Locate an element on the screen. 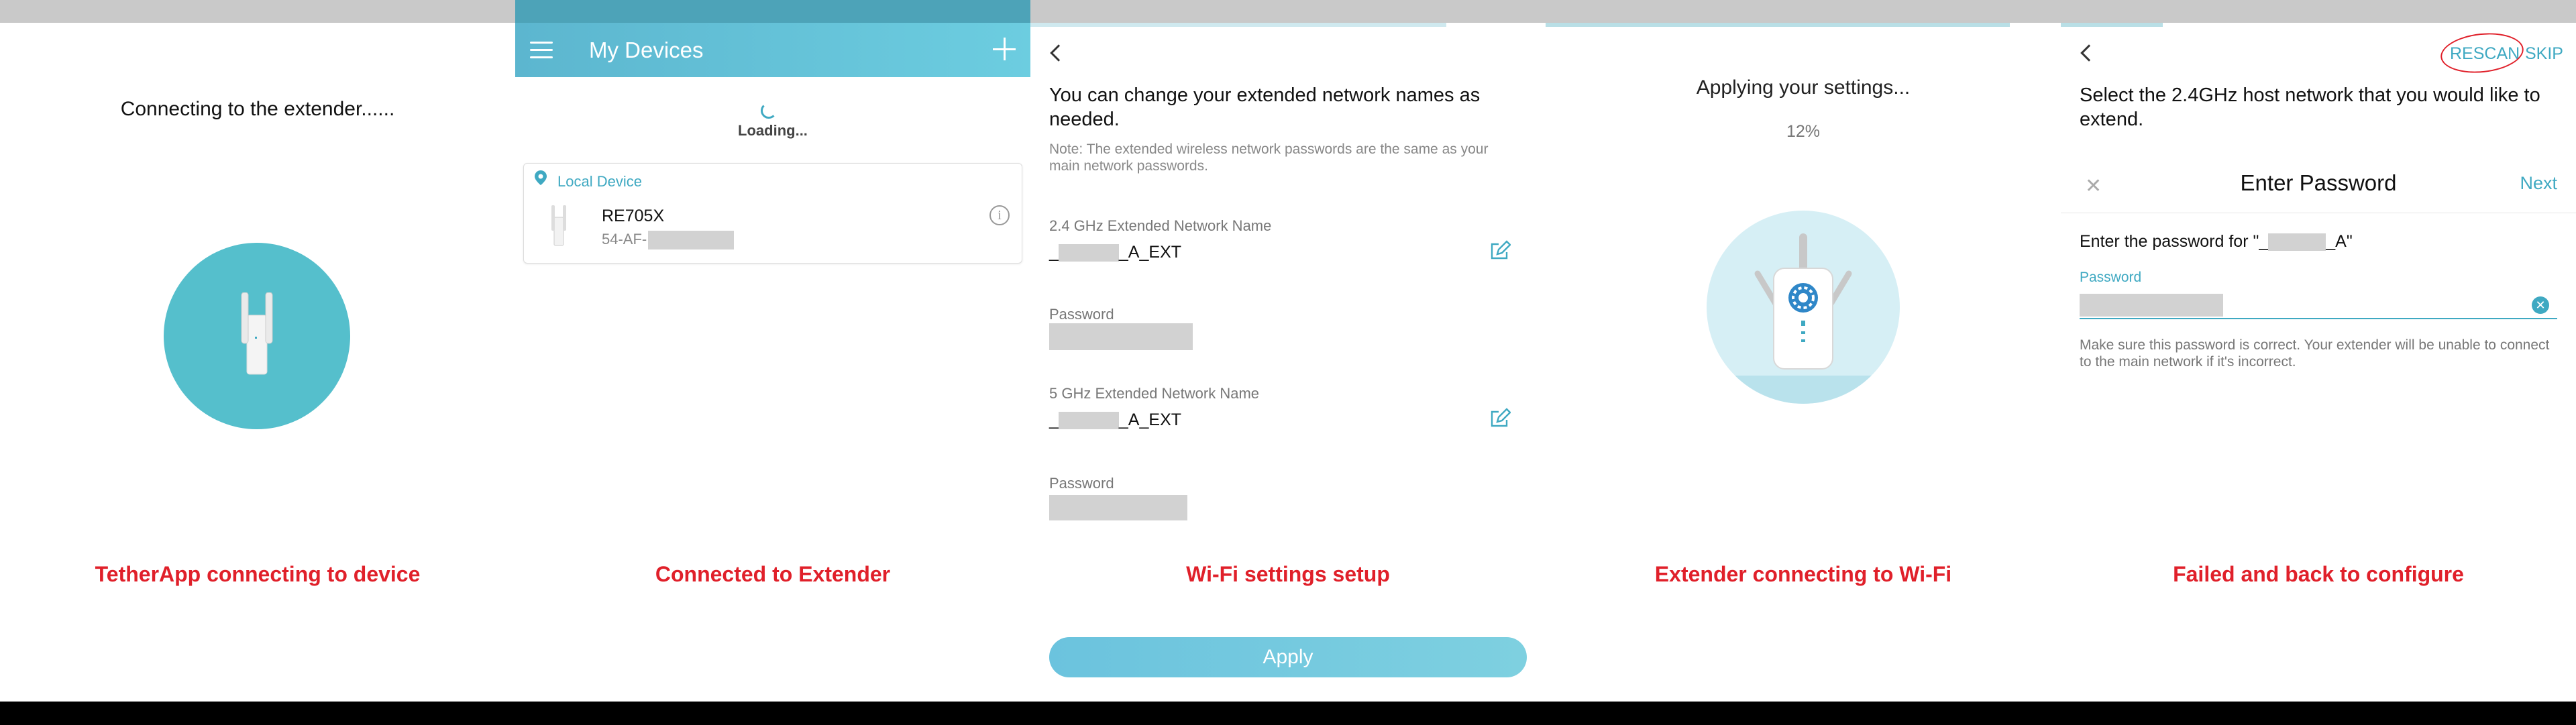 This screenshot has width=2576, height=725. enter-password-prompt: Enter the password for "_ _A" is located at coordinates (2216, 242).